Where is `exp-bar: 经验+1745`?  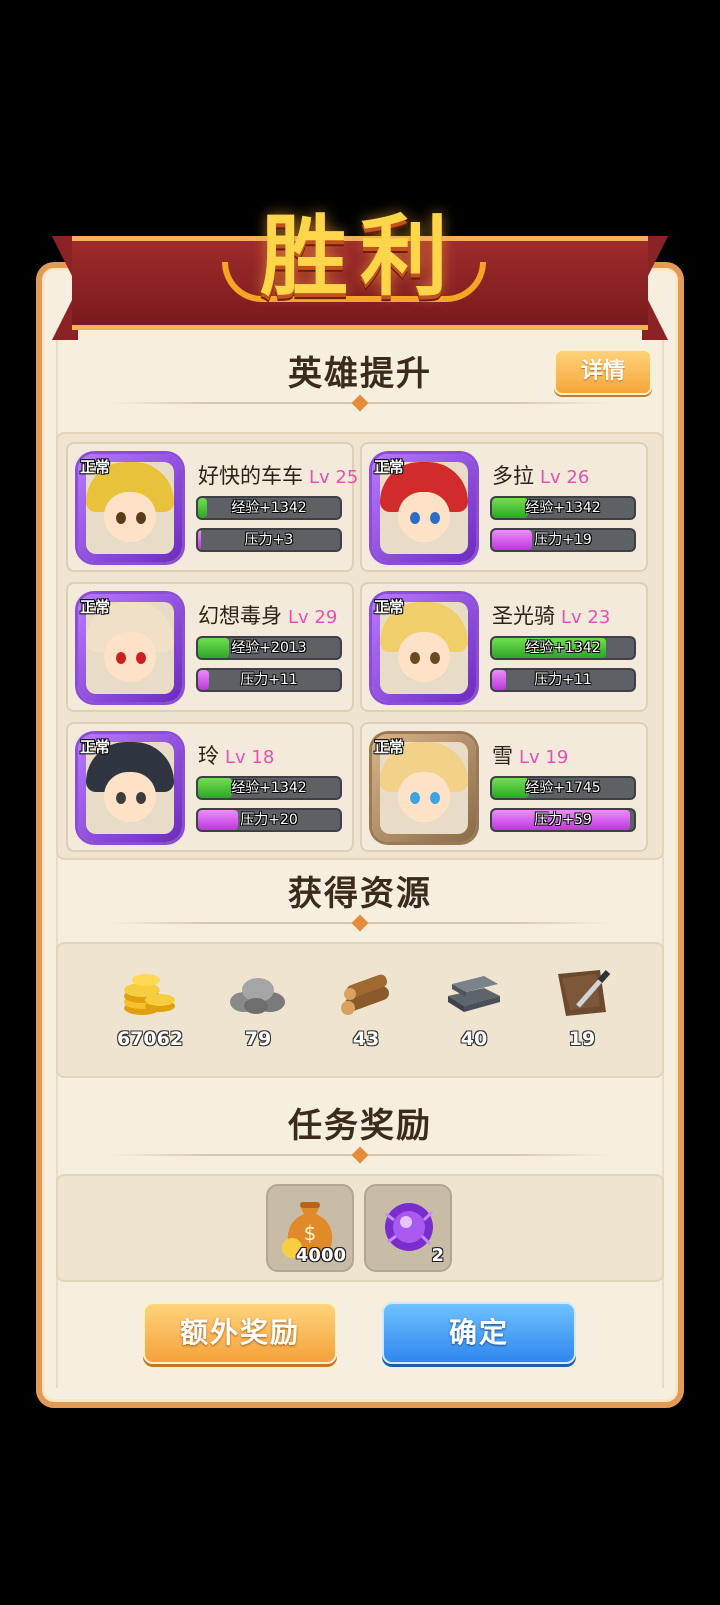
exp-bar: 经验+1745 is located at coordinates (563, 788).